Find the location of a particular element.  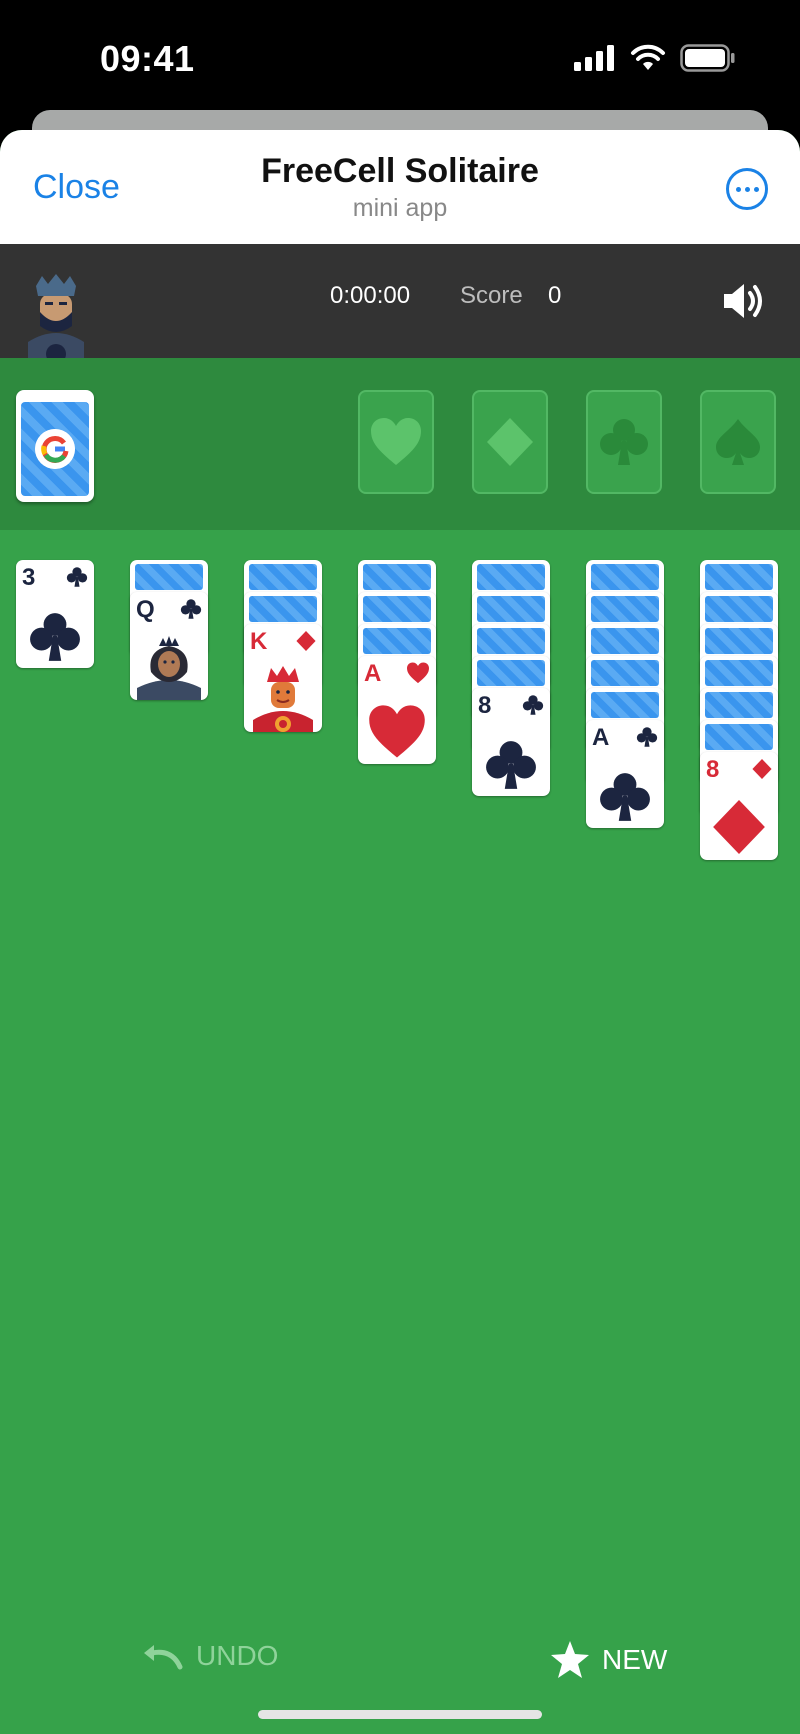

king-figure-icon is located at coordinates (283, 699).